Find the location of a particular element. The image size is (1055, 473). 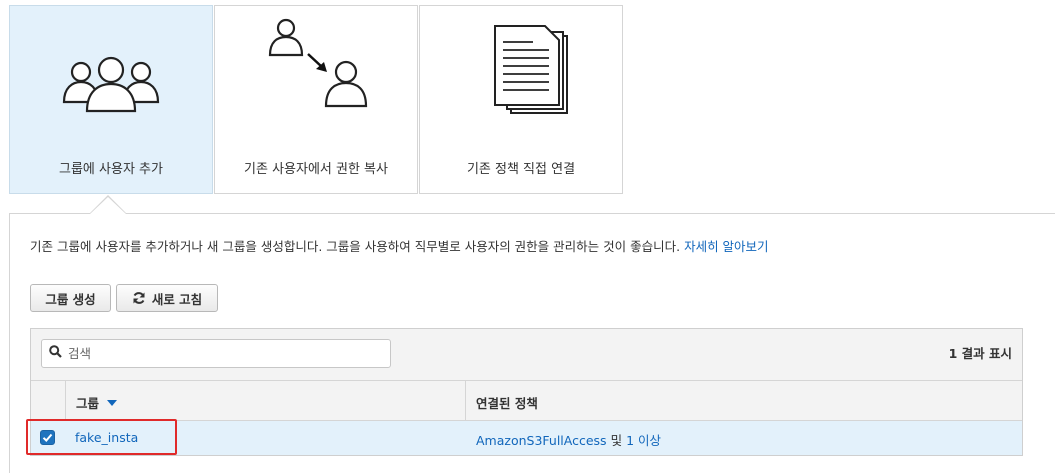

column-header-group: 그룹 is located at coordinates (97, 402).